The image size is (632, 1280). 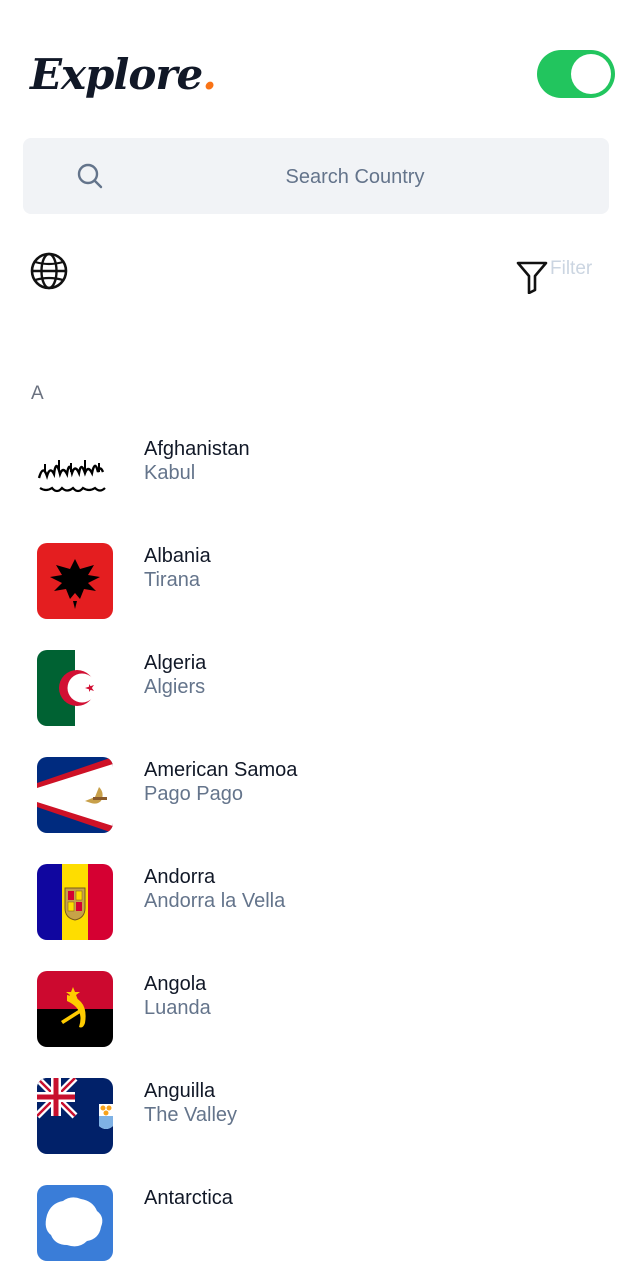 What do you see at coordinates (75, 1223) in the screenshot?
I see `flag-antarctica` at bounding box center [75, 1223].